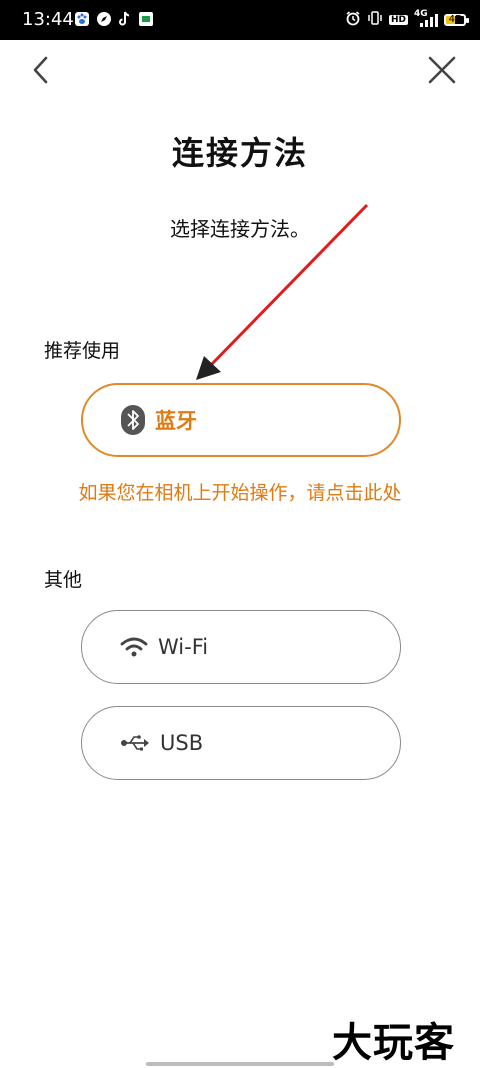  I want to click on usb-button: USB, so click(241, 743).